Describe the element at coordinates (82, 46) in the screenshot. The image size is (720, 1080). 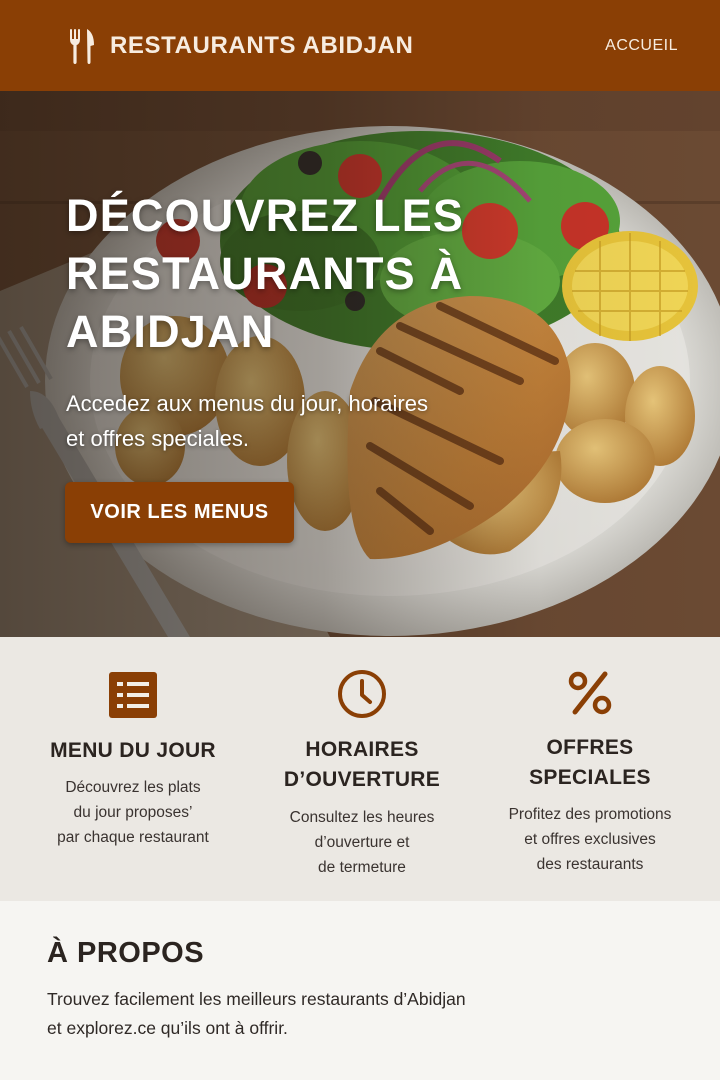
I see `fork-knife-icon` at that location.